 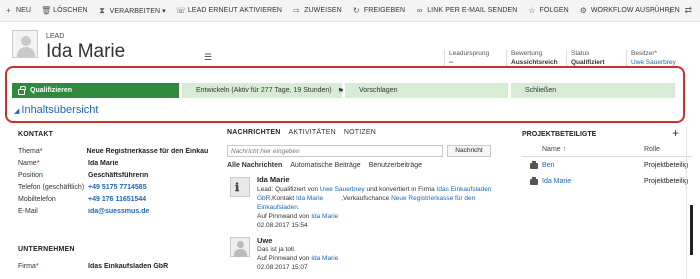 I want to click on share-button: ↻ FREIGEBEN, so click(x=378, y=10).